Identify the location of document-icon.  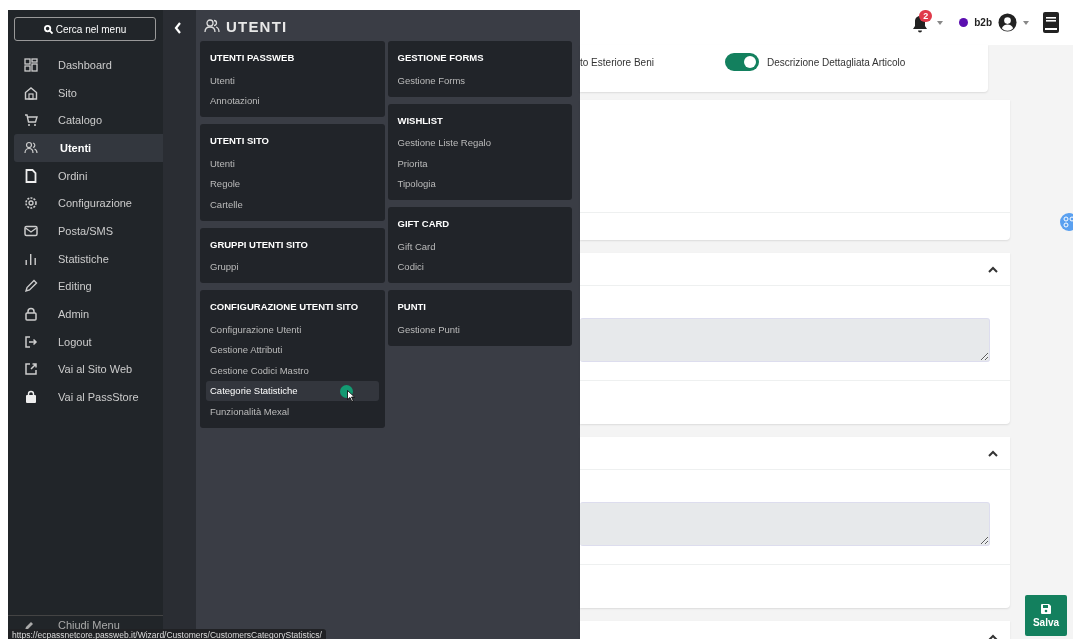
(31, 175).